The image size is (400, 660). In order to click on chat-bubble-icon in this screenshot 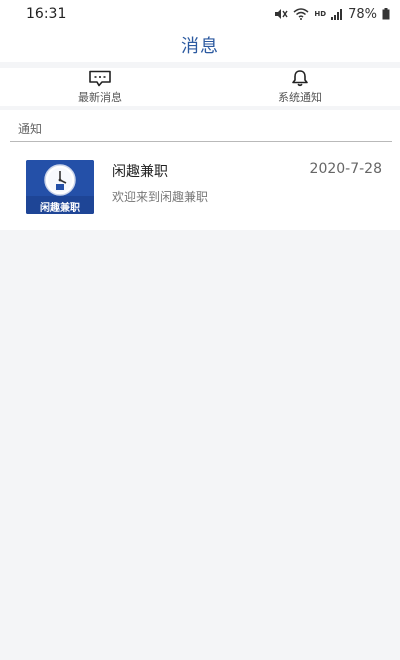, I will do `click(100, 78)`.